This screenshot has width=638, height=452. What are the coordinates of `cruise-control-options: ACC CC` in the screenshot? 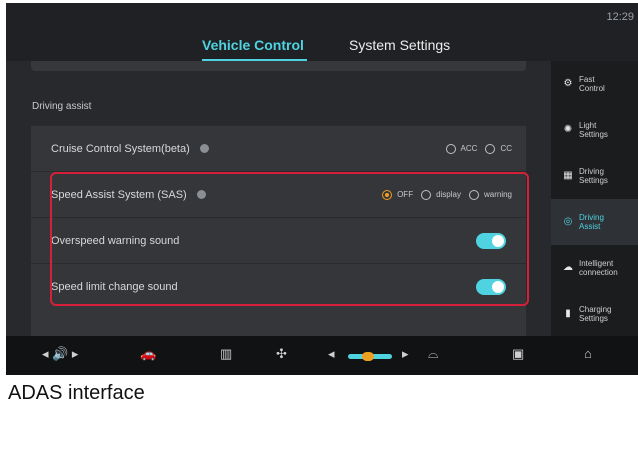 It's located at (478, 148).